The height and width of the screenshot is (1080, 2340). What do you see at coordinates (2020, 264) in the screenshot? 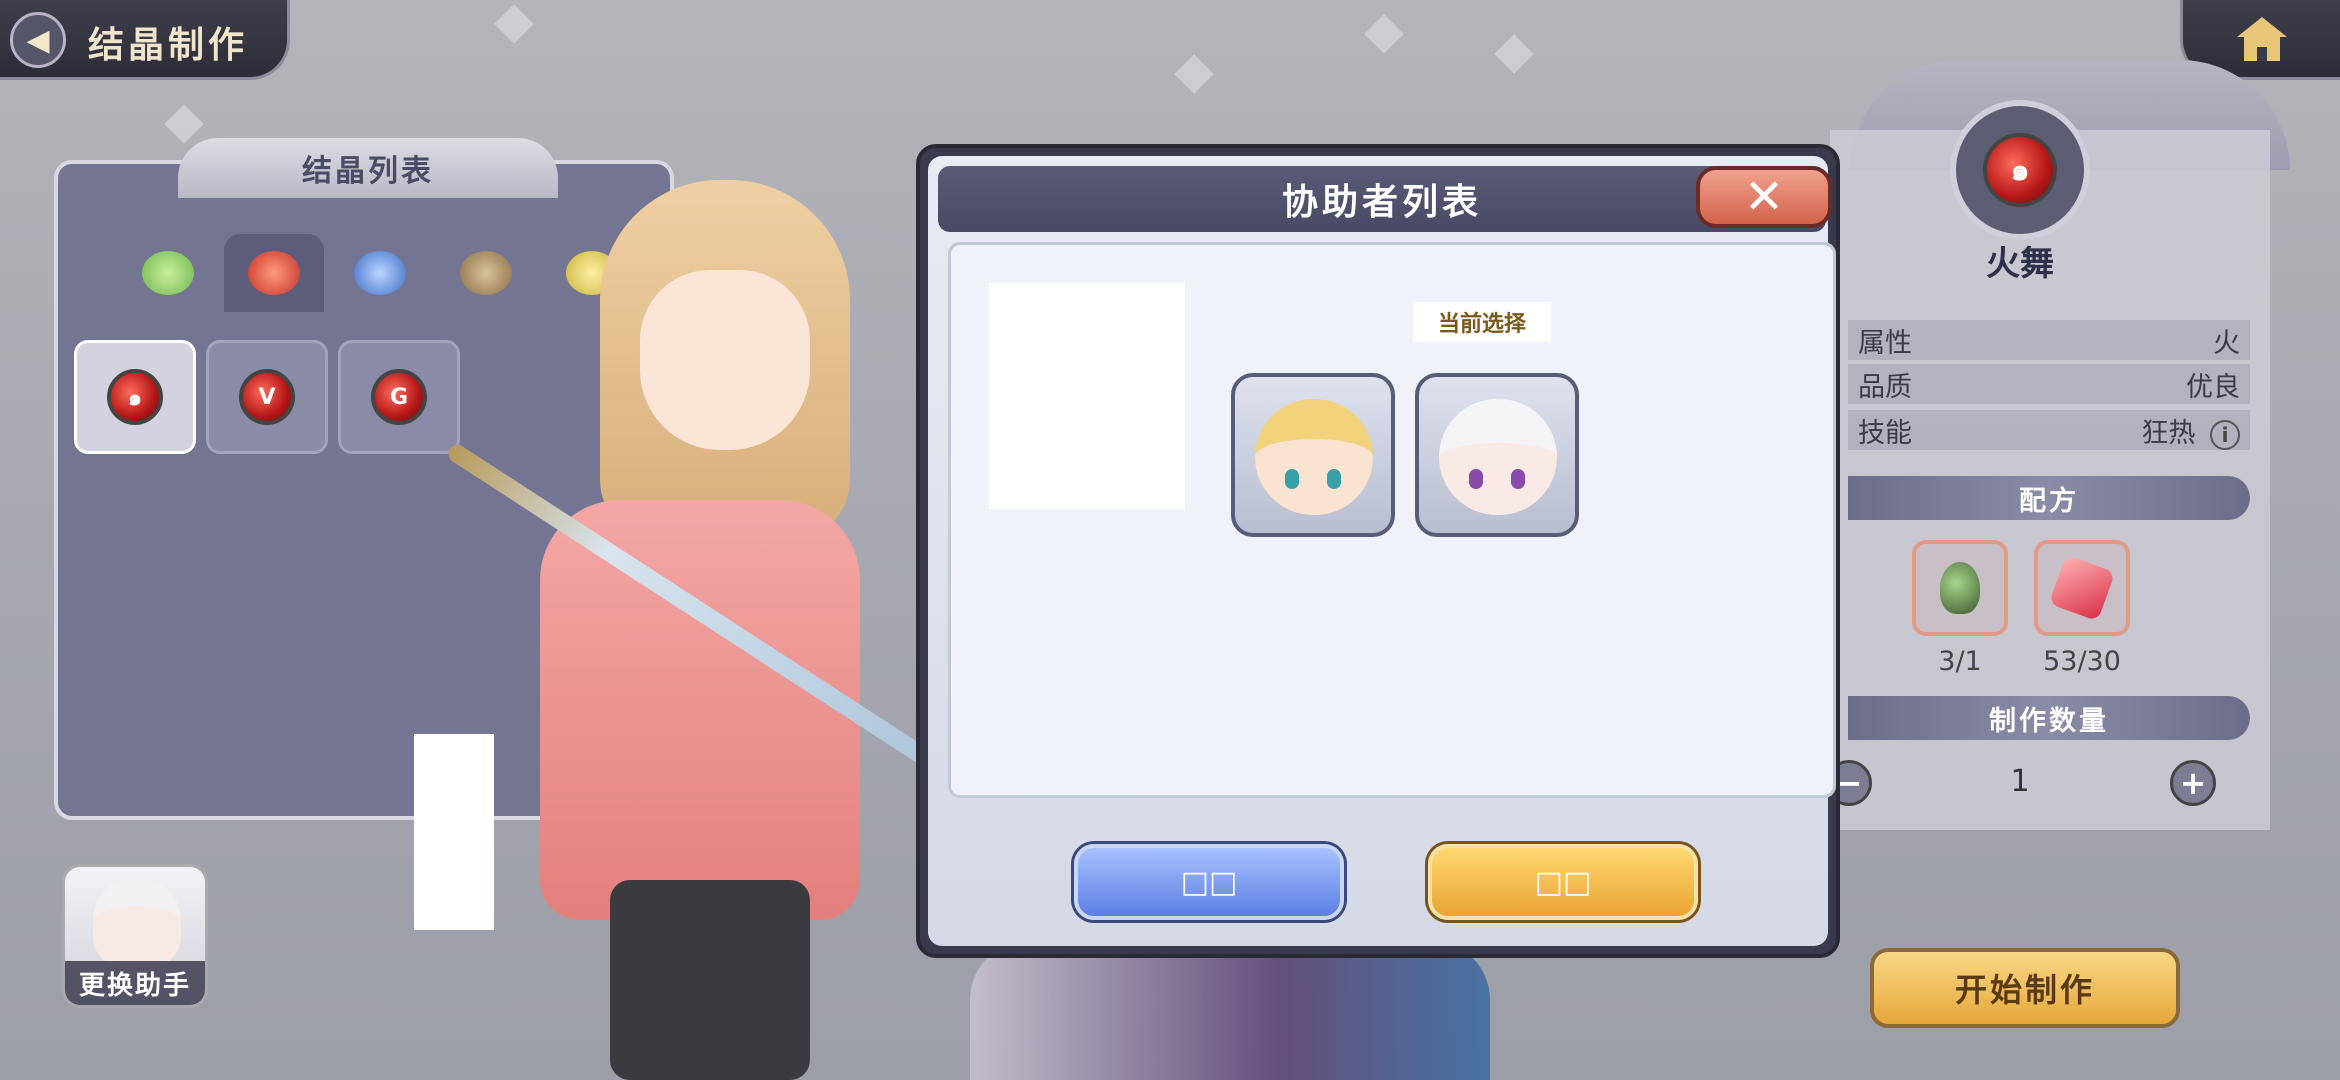
I see `crystal-name: 火舞` at bounding box center [2020, 264].